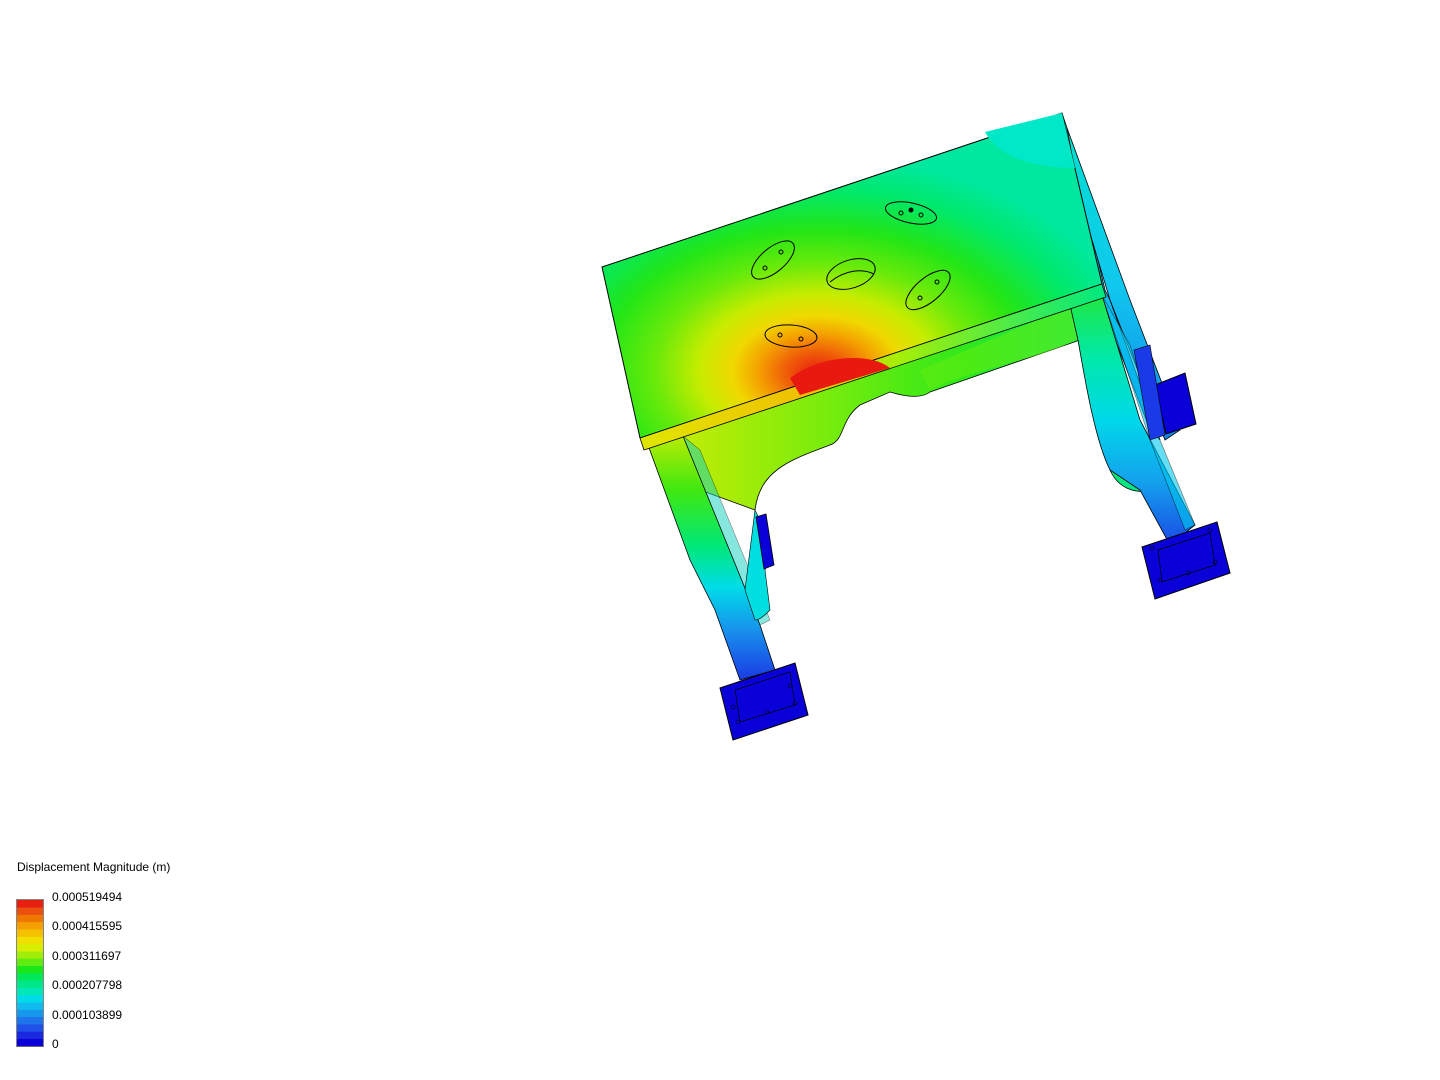 The image size is (1440, 1080). Describe the element at coordinates (87, 897) in the screenshot. I see `legend-label-max: 0.000519494` at that location.